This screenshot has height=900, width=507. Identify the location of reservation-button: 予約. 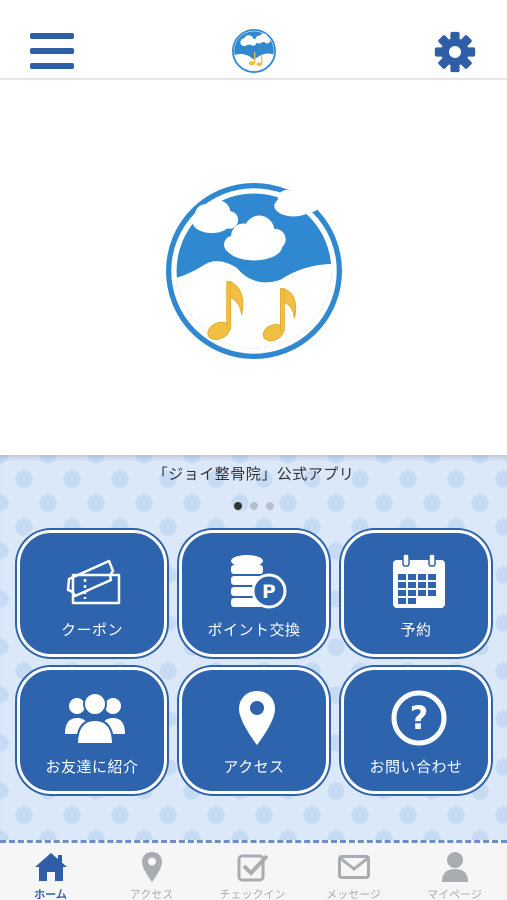
(416, 593).